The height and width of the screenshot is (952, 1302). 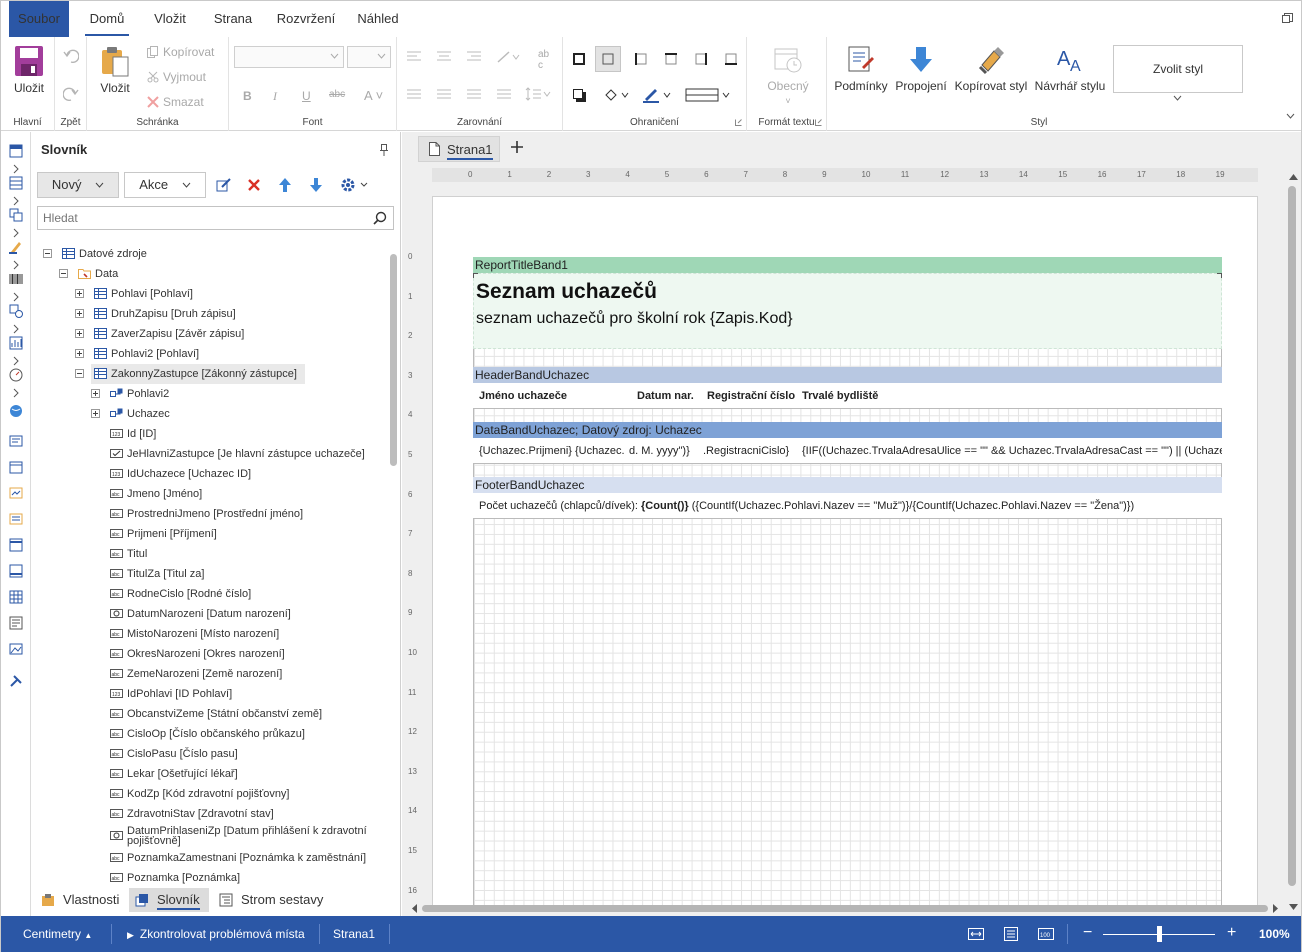 What do you see at coordinates (16, 649) in the screenshot?
I see `picture-icon` at bounding box center [16, 649].